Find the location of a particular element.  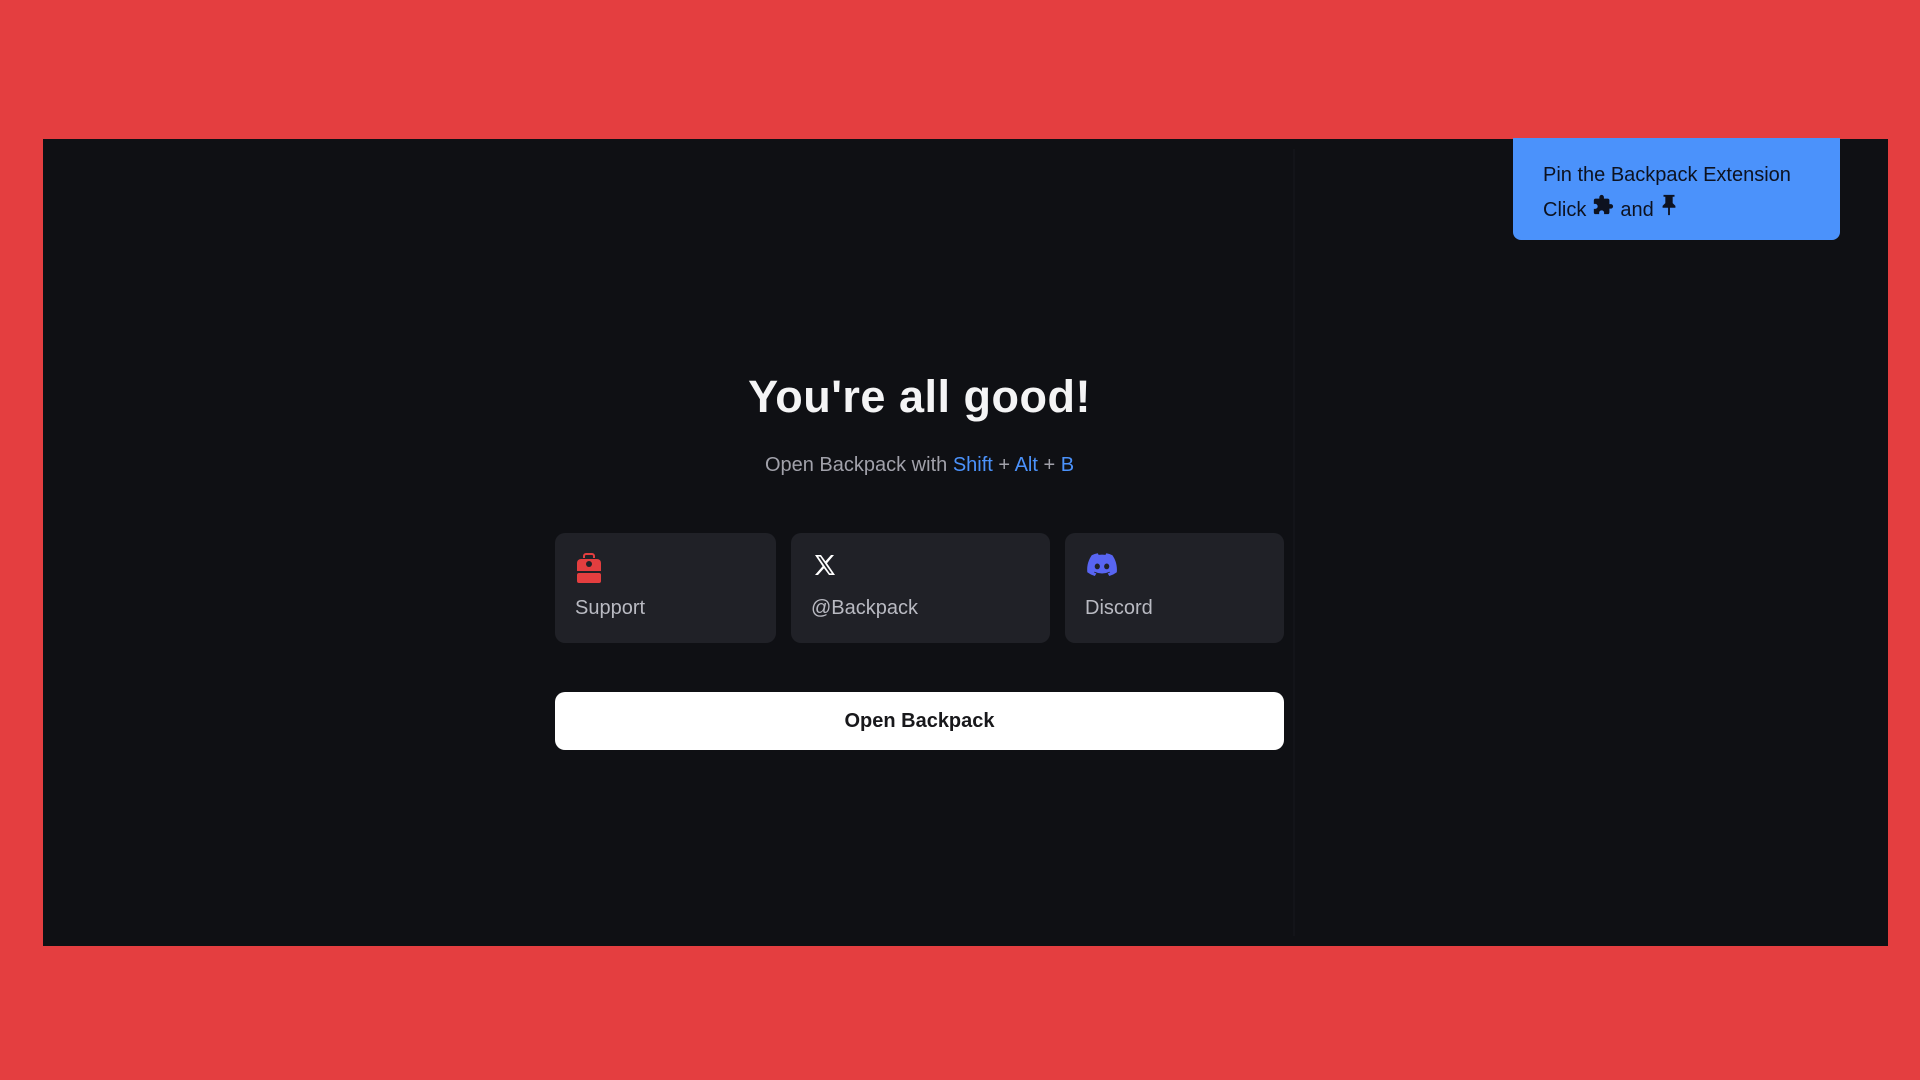

support-card: Support is located at coordinates (665, 588).